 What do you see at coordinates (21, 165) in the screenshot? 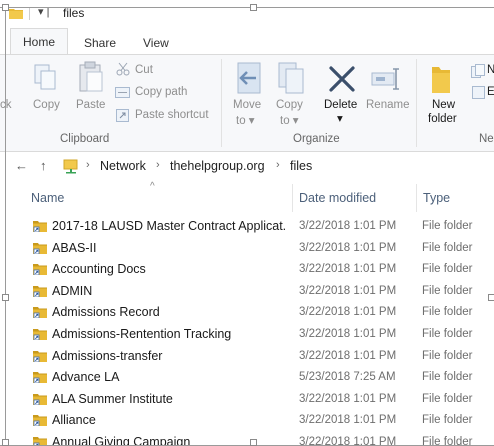
I see `back-arrow-icon: ←` at bounding box center [21, 165].